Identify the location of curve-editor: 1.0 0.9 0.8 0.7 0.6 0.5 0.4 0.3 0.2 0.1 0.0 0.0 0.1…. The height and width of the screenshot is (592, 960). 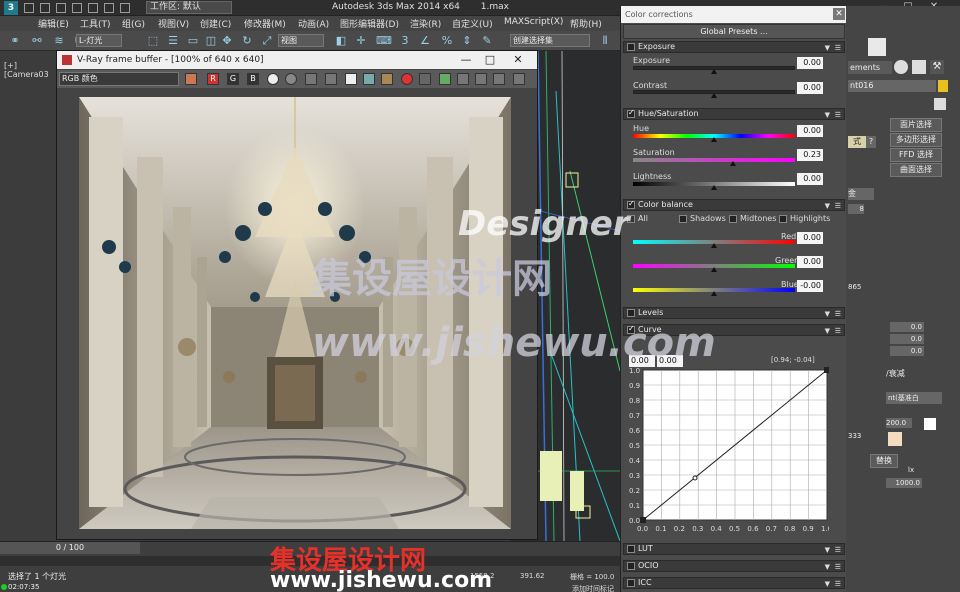
(730, 450).